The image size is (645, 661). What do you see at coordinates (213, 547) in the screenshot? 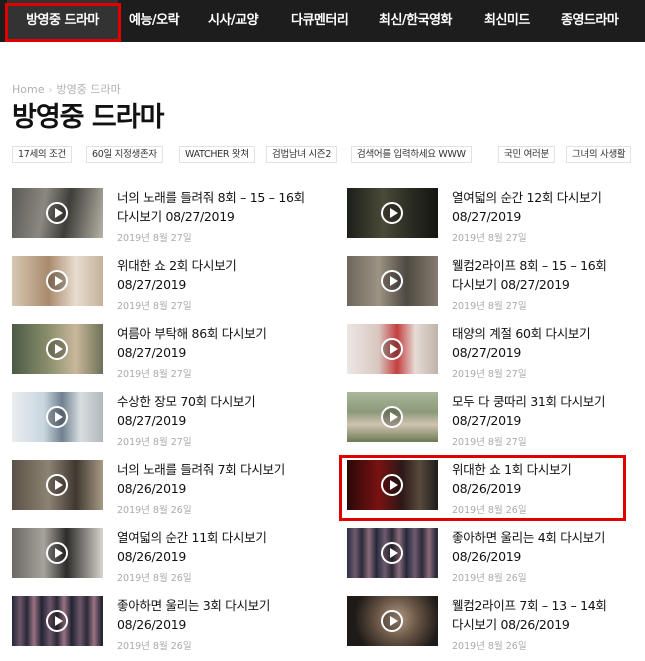
I see `post-title: 열여덟의 순간 11회 다시보기 08/26/2019` at bounding box center [213, 547].